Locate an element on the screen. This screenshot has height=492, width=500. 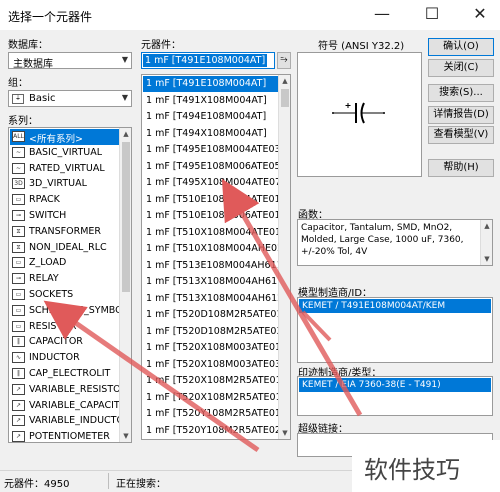
watermark-box: 软件技巧 is located at coordinates (426, 466).